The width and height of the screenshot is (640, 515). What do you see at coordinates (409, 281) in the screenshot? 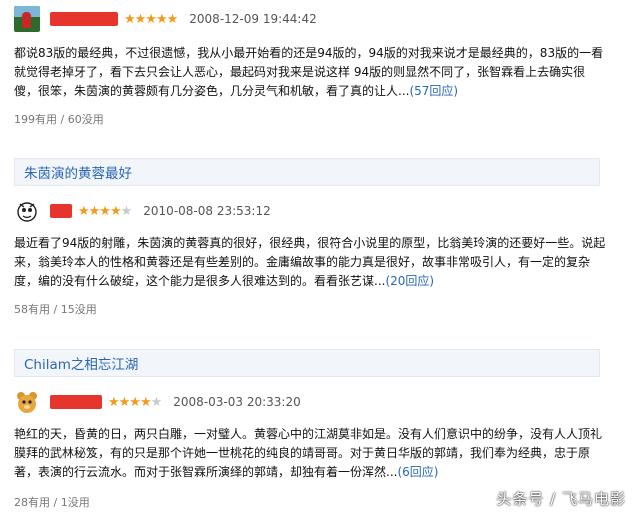
I see `replies-link: (20回应)` at bounding box center [409, 281].